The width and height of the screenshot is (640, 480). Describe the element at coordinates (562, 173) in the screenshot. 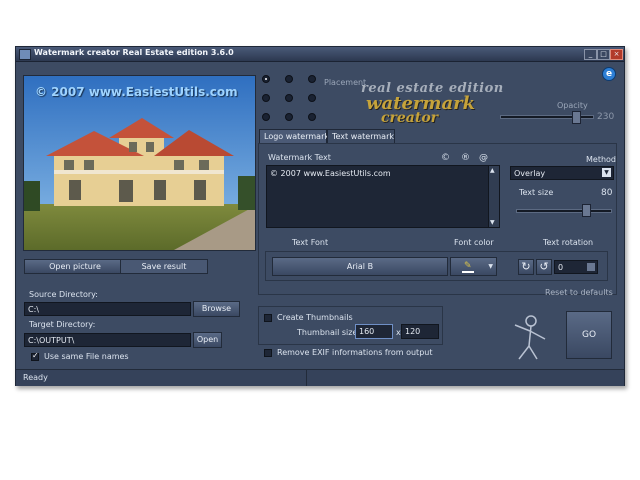

I see `method-select: Overlay ▼` at that location.